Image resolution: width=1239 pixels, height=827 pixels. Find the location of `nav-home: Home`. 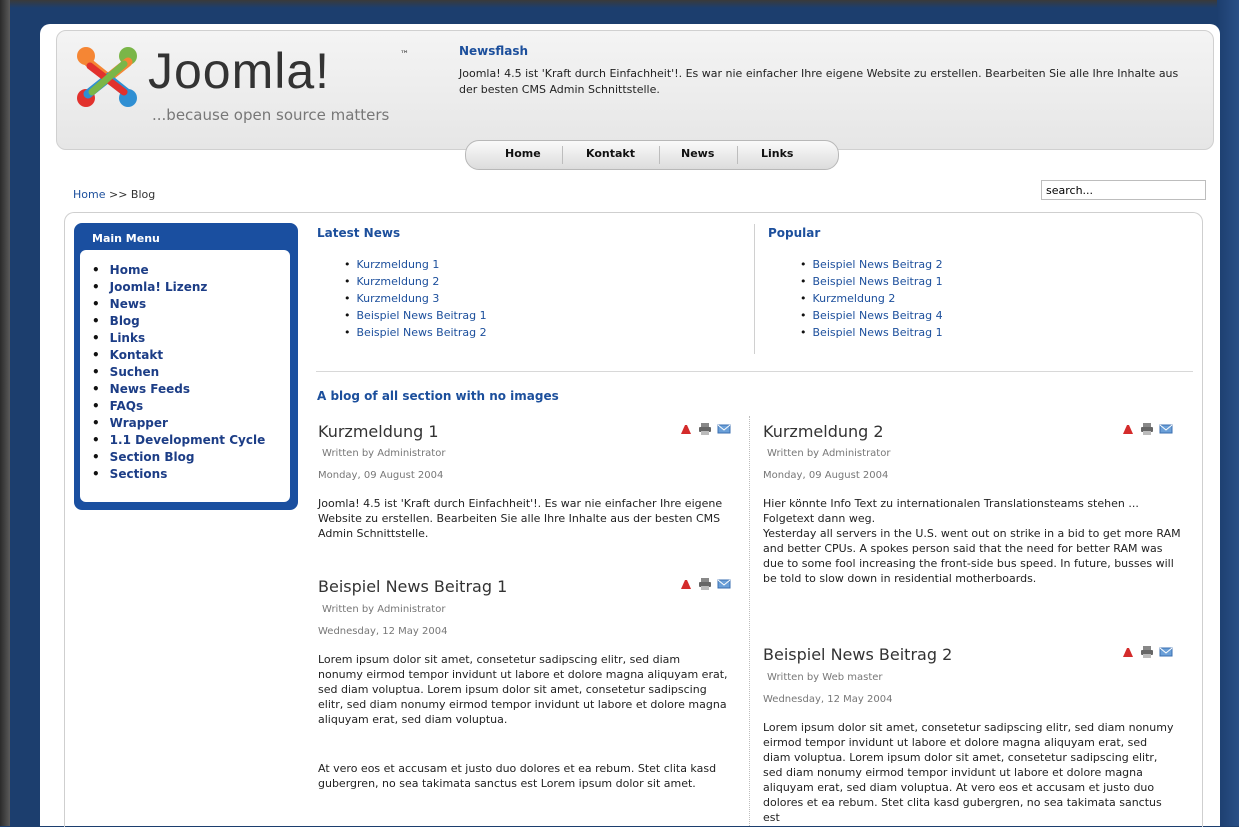

nav-home: Home is located at coordinates (523, 153).